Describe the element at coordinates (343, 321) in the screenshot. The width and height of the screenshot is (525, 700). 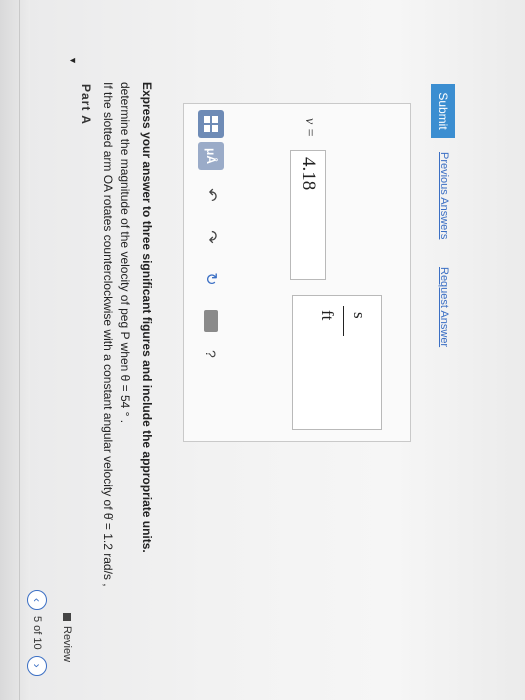
I see `fraction-bar` at that location.